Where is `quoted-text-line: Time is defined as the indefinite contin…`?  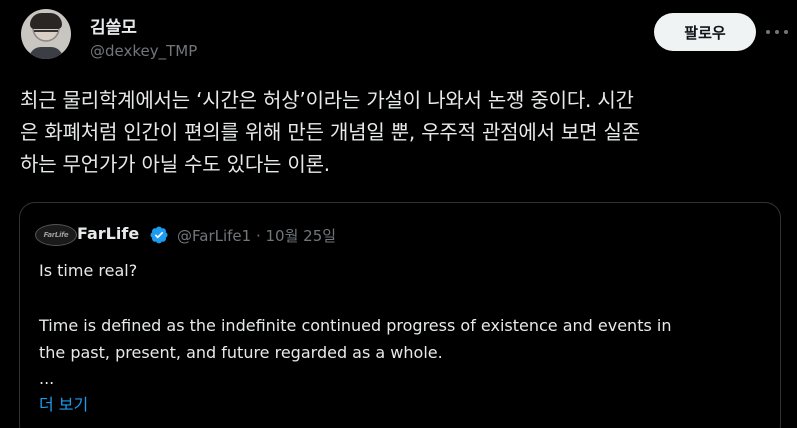 quoted-text-line: Time is defined as the indefinite contin… is located at coordinates (355, 325).